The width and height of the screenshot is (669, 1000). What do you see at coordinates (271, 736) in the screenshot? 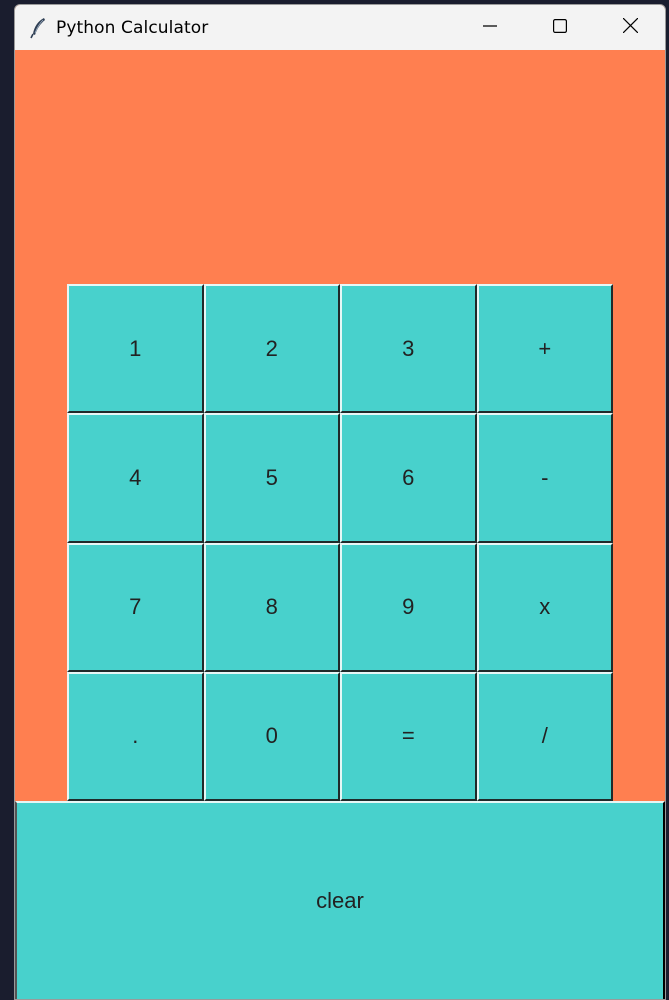
I see `key-0-button: 0` at bounding box center [271, 736].